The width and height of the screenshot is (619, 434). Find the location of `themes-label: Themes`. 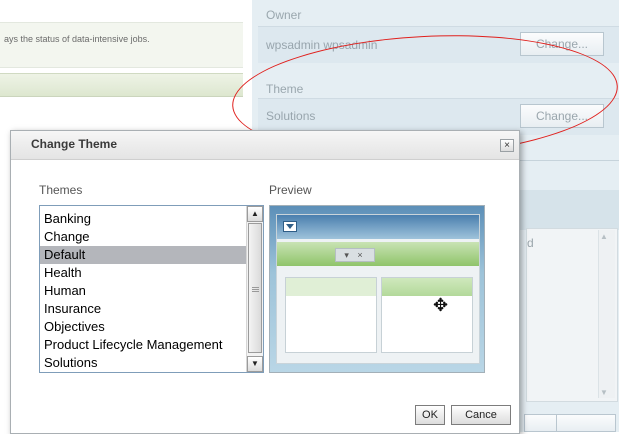

themes-label: Themes is located at coordinates (61, 190).